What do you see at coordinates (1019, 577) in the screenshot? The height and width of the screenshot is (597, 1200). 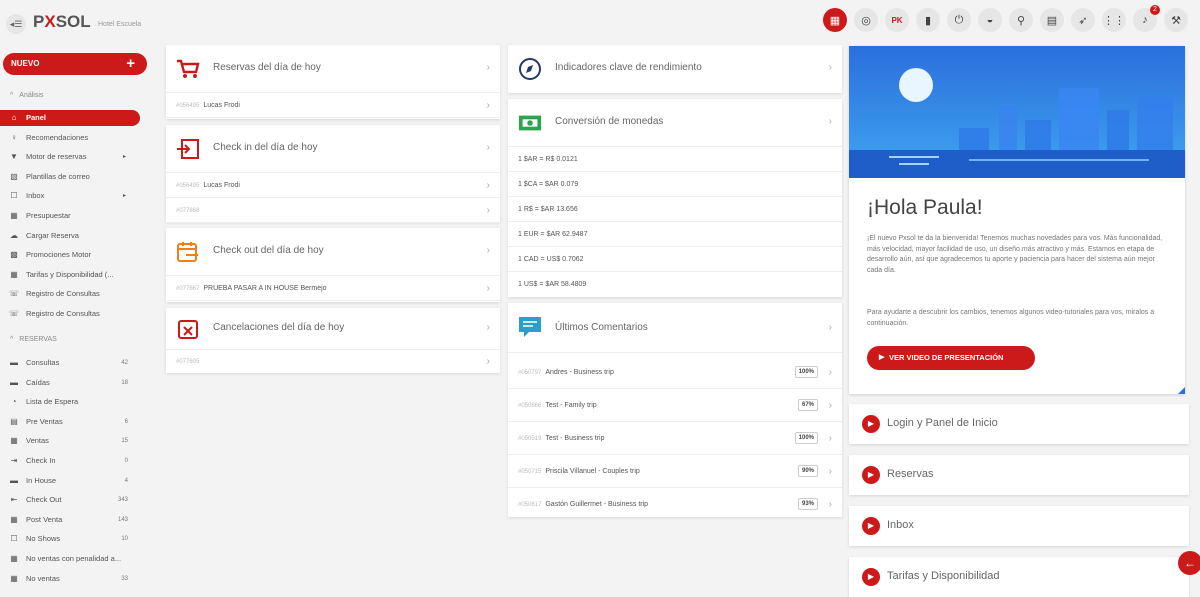 I see `tutorial-item: ▶ Tarifas y Disponibilidad` at bounding box center [1019, 577].